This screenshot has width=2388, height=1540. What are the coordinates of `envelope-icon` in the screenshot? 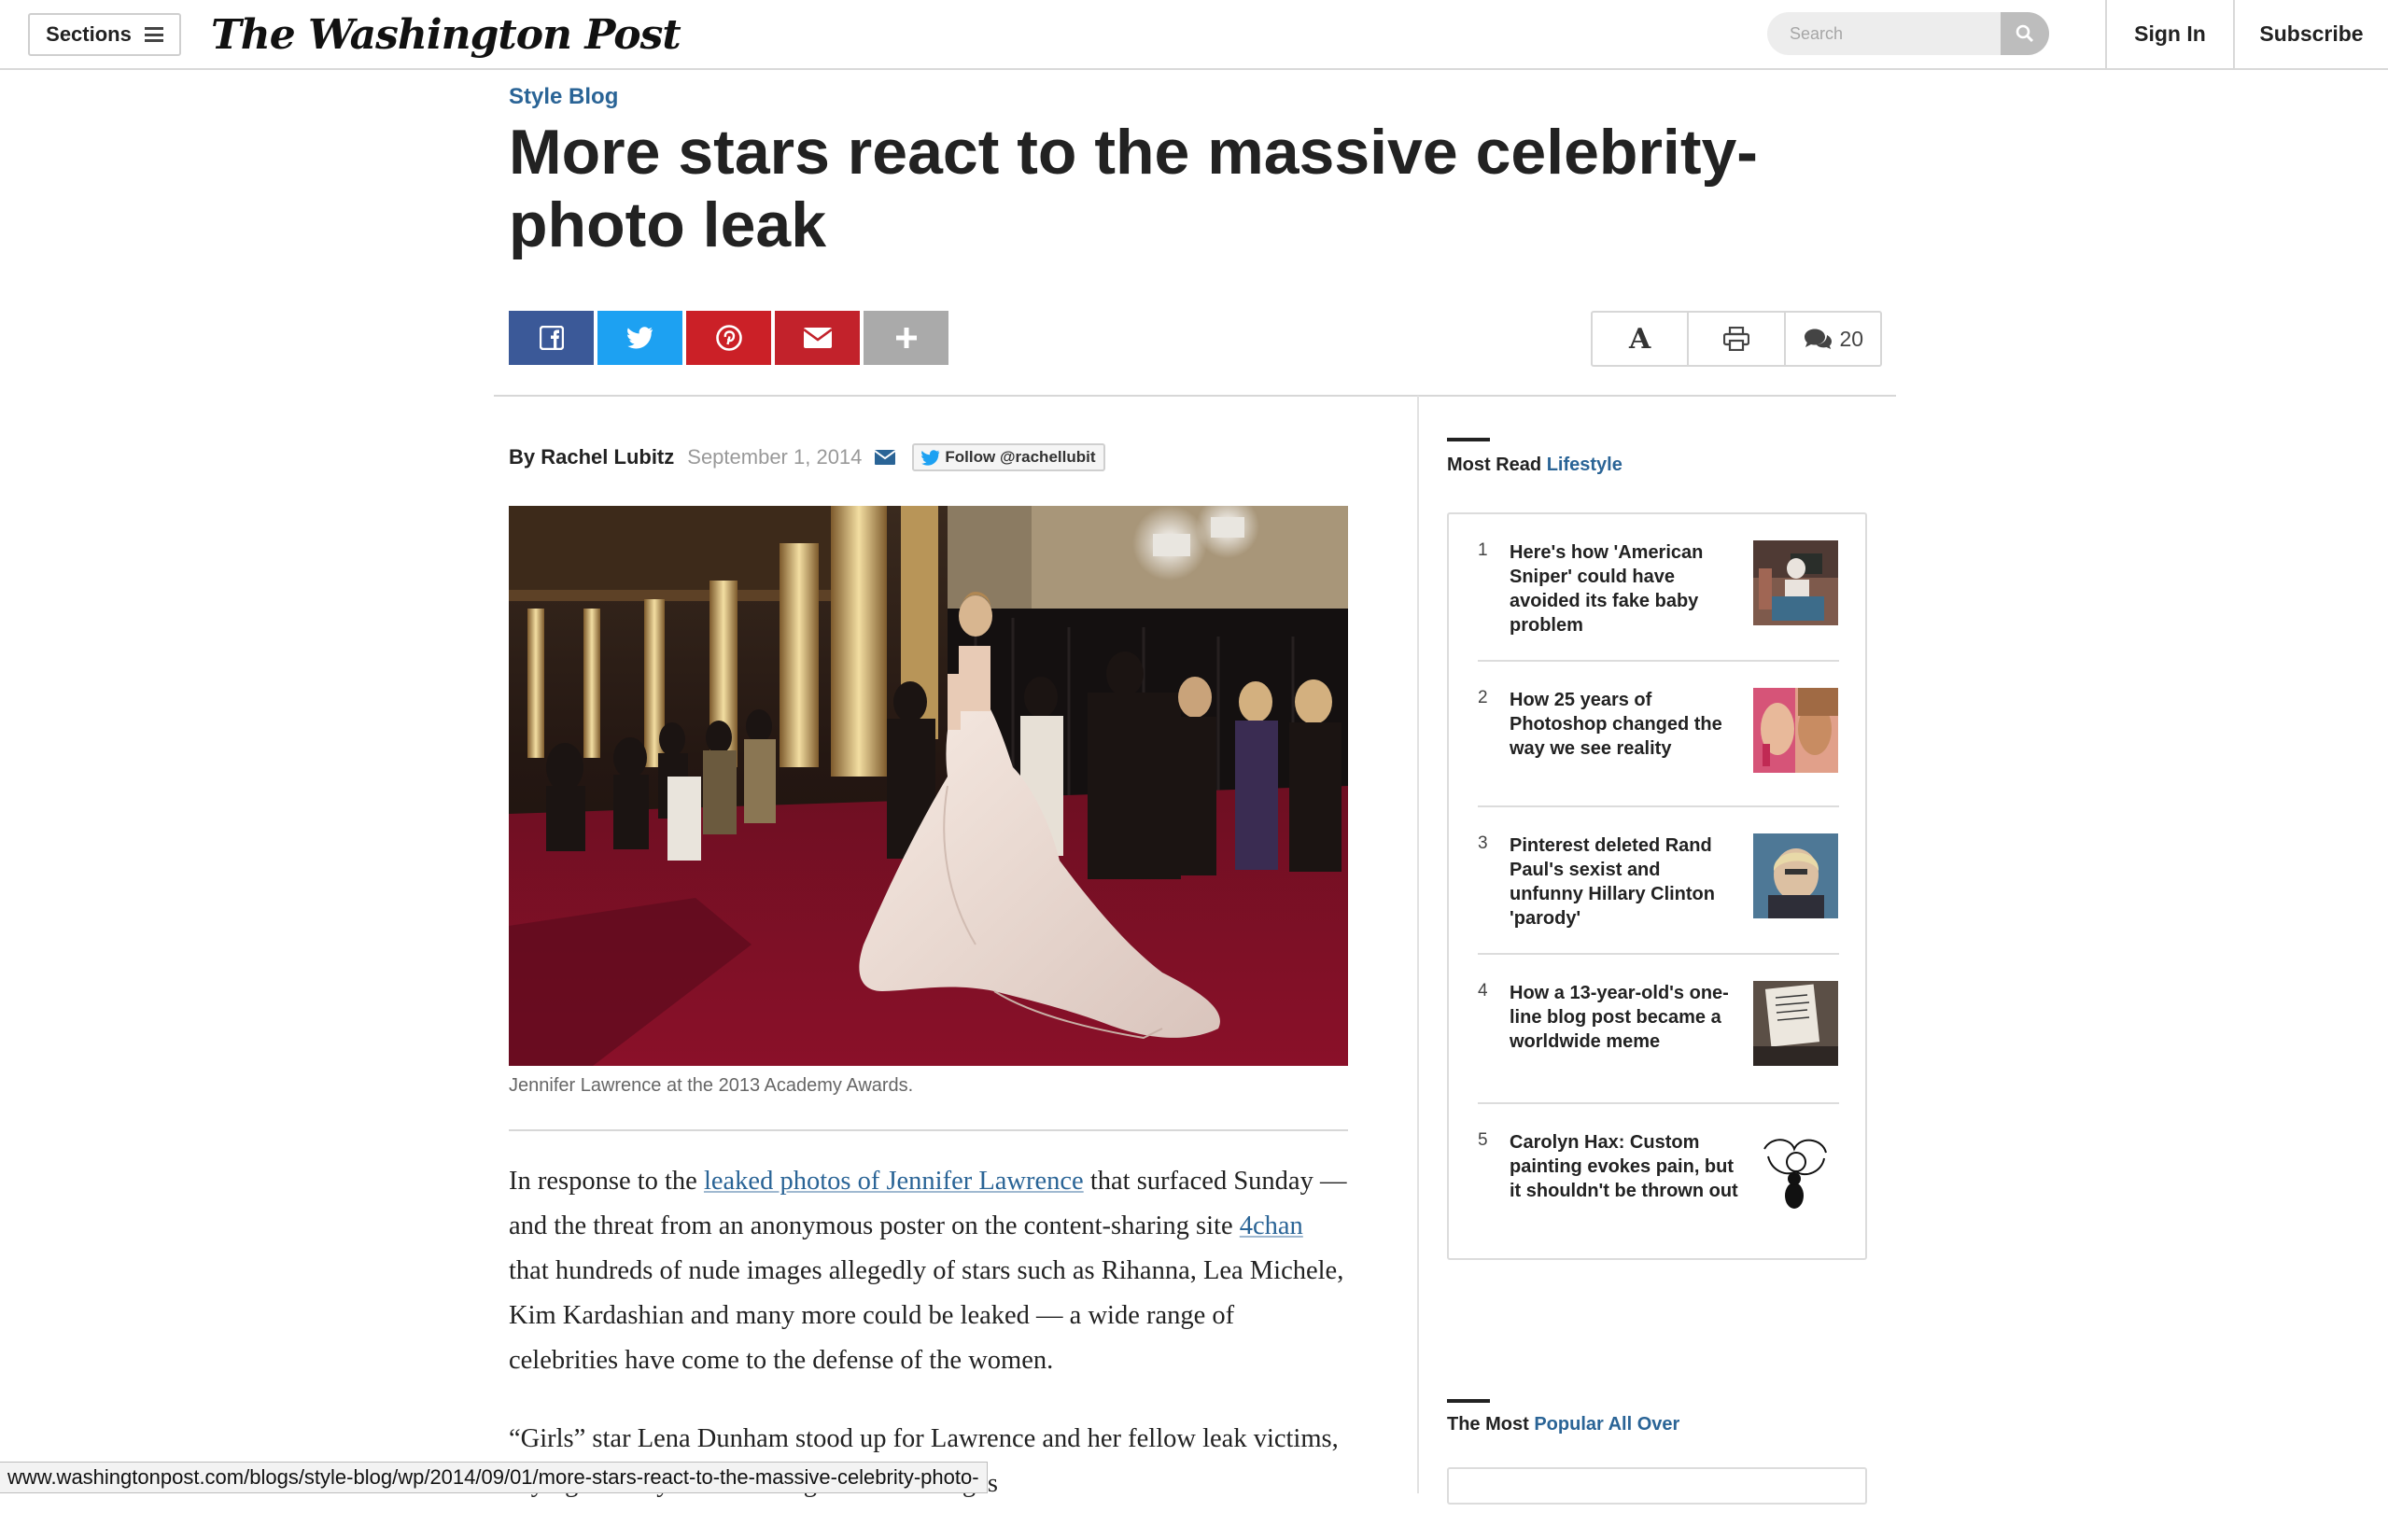 It's located at (817, 338).